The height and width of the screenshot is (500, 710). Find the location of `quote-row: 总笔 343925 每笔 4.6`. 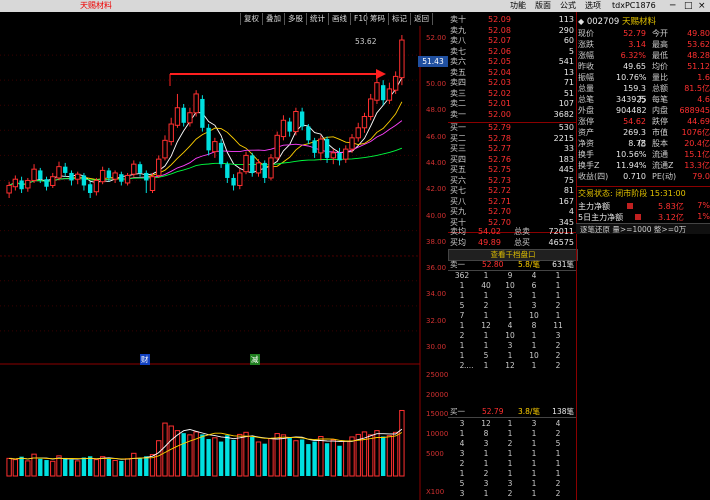

quote-row: 总笔 343925 每笔 4.6 is located at coordinates (644, 99).